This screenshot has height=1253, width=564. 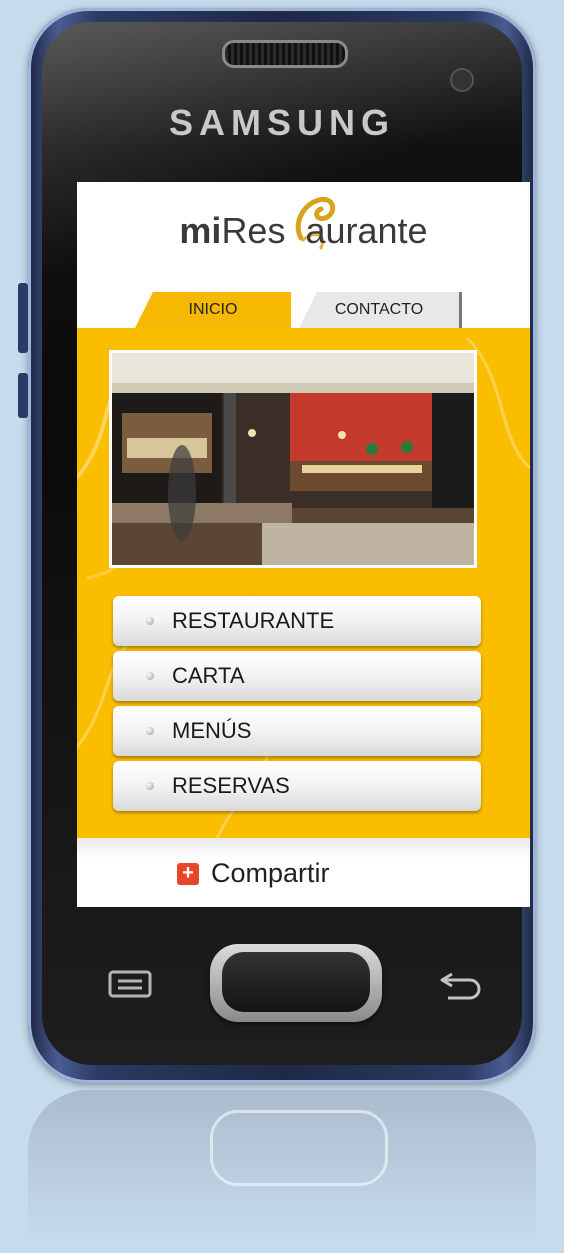 I want to click on home-button-face, so click(x=296, y=982).